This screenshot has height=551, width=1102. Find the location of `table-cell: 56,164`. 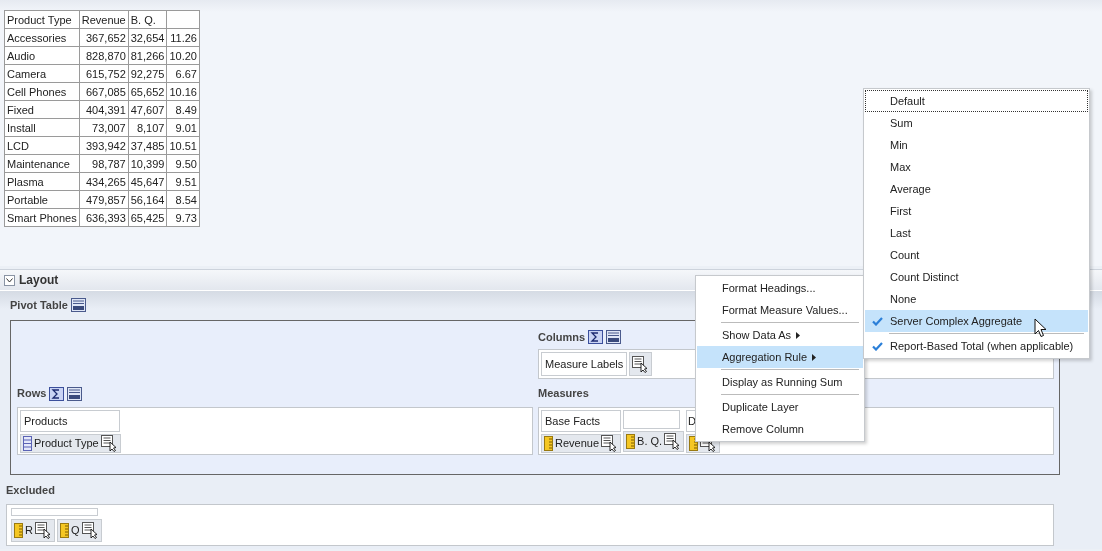

table-cell: 56,164 is located at coordinates (147, 199).